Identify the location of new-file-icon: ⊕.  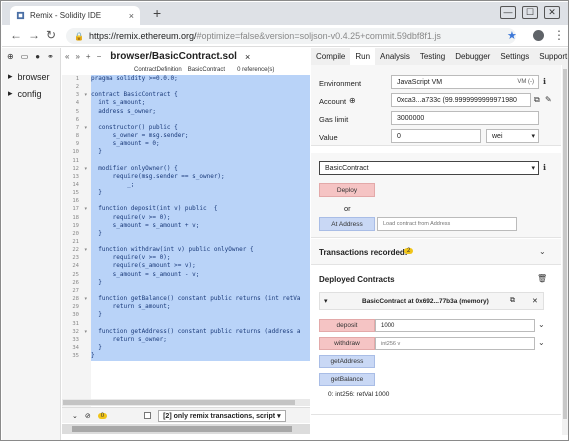
(10, 56).